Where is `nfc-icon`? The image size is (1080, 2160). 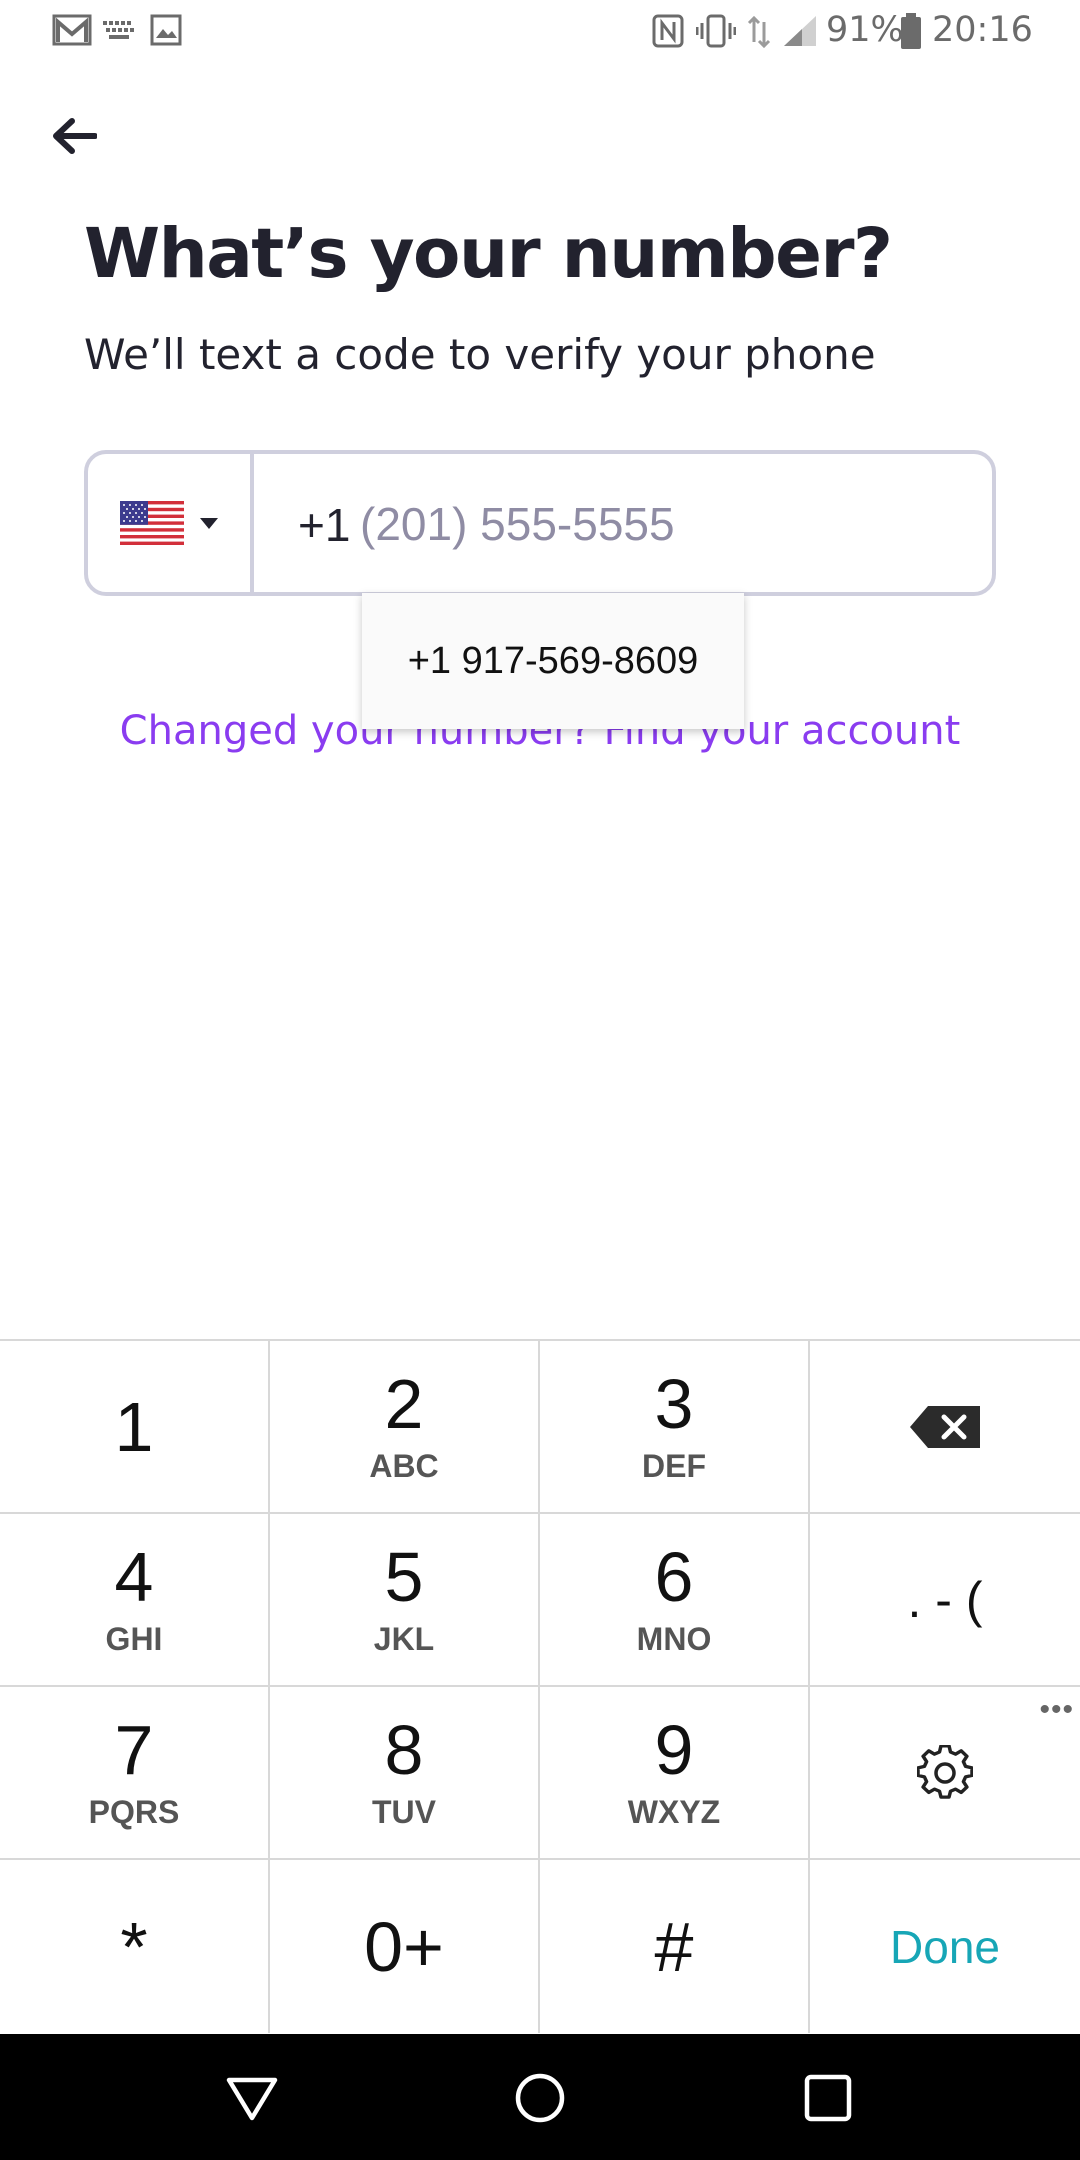 nfc-icon is located at coordinates (668, 31).